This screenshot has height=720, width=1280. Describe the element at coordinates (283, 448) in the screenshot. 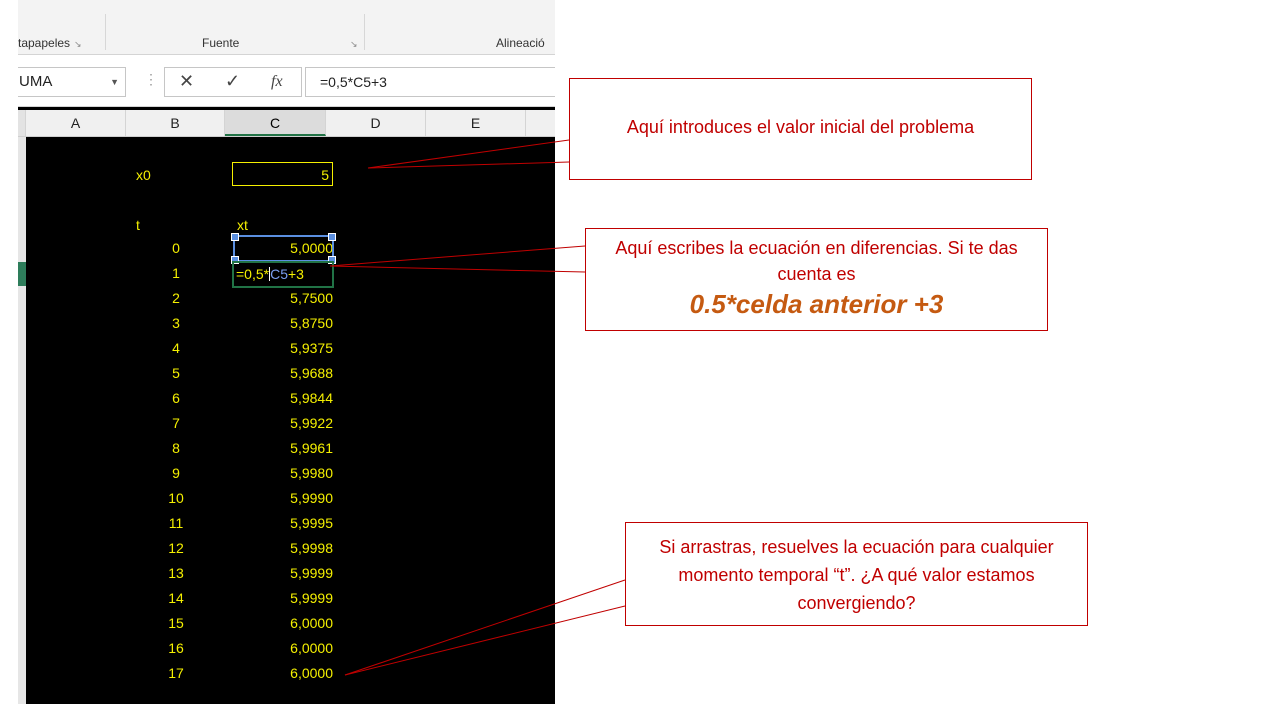

I see `xt-cell: 5,9961` at that location.